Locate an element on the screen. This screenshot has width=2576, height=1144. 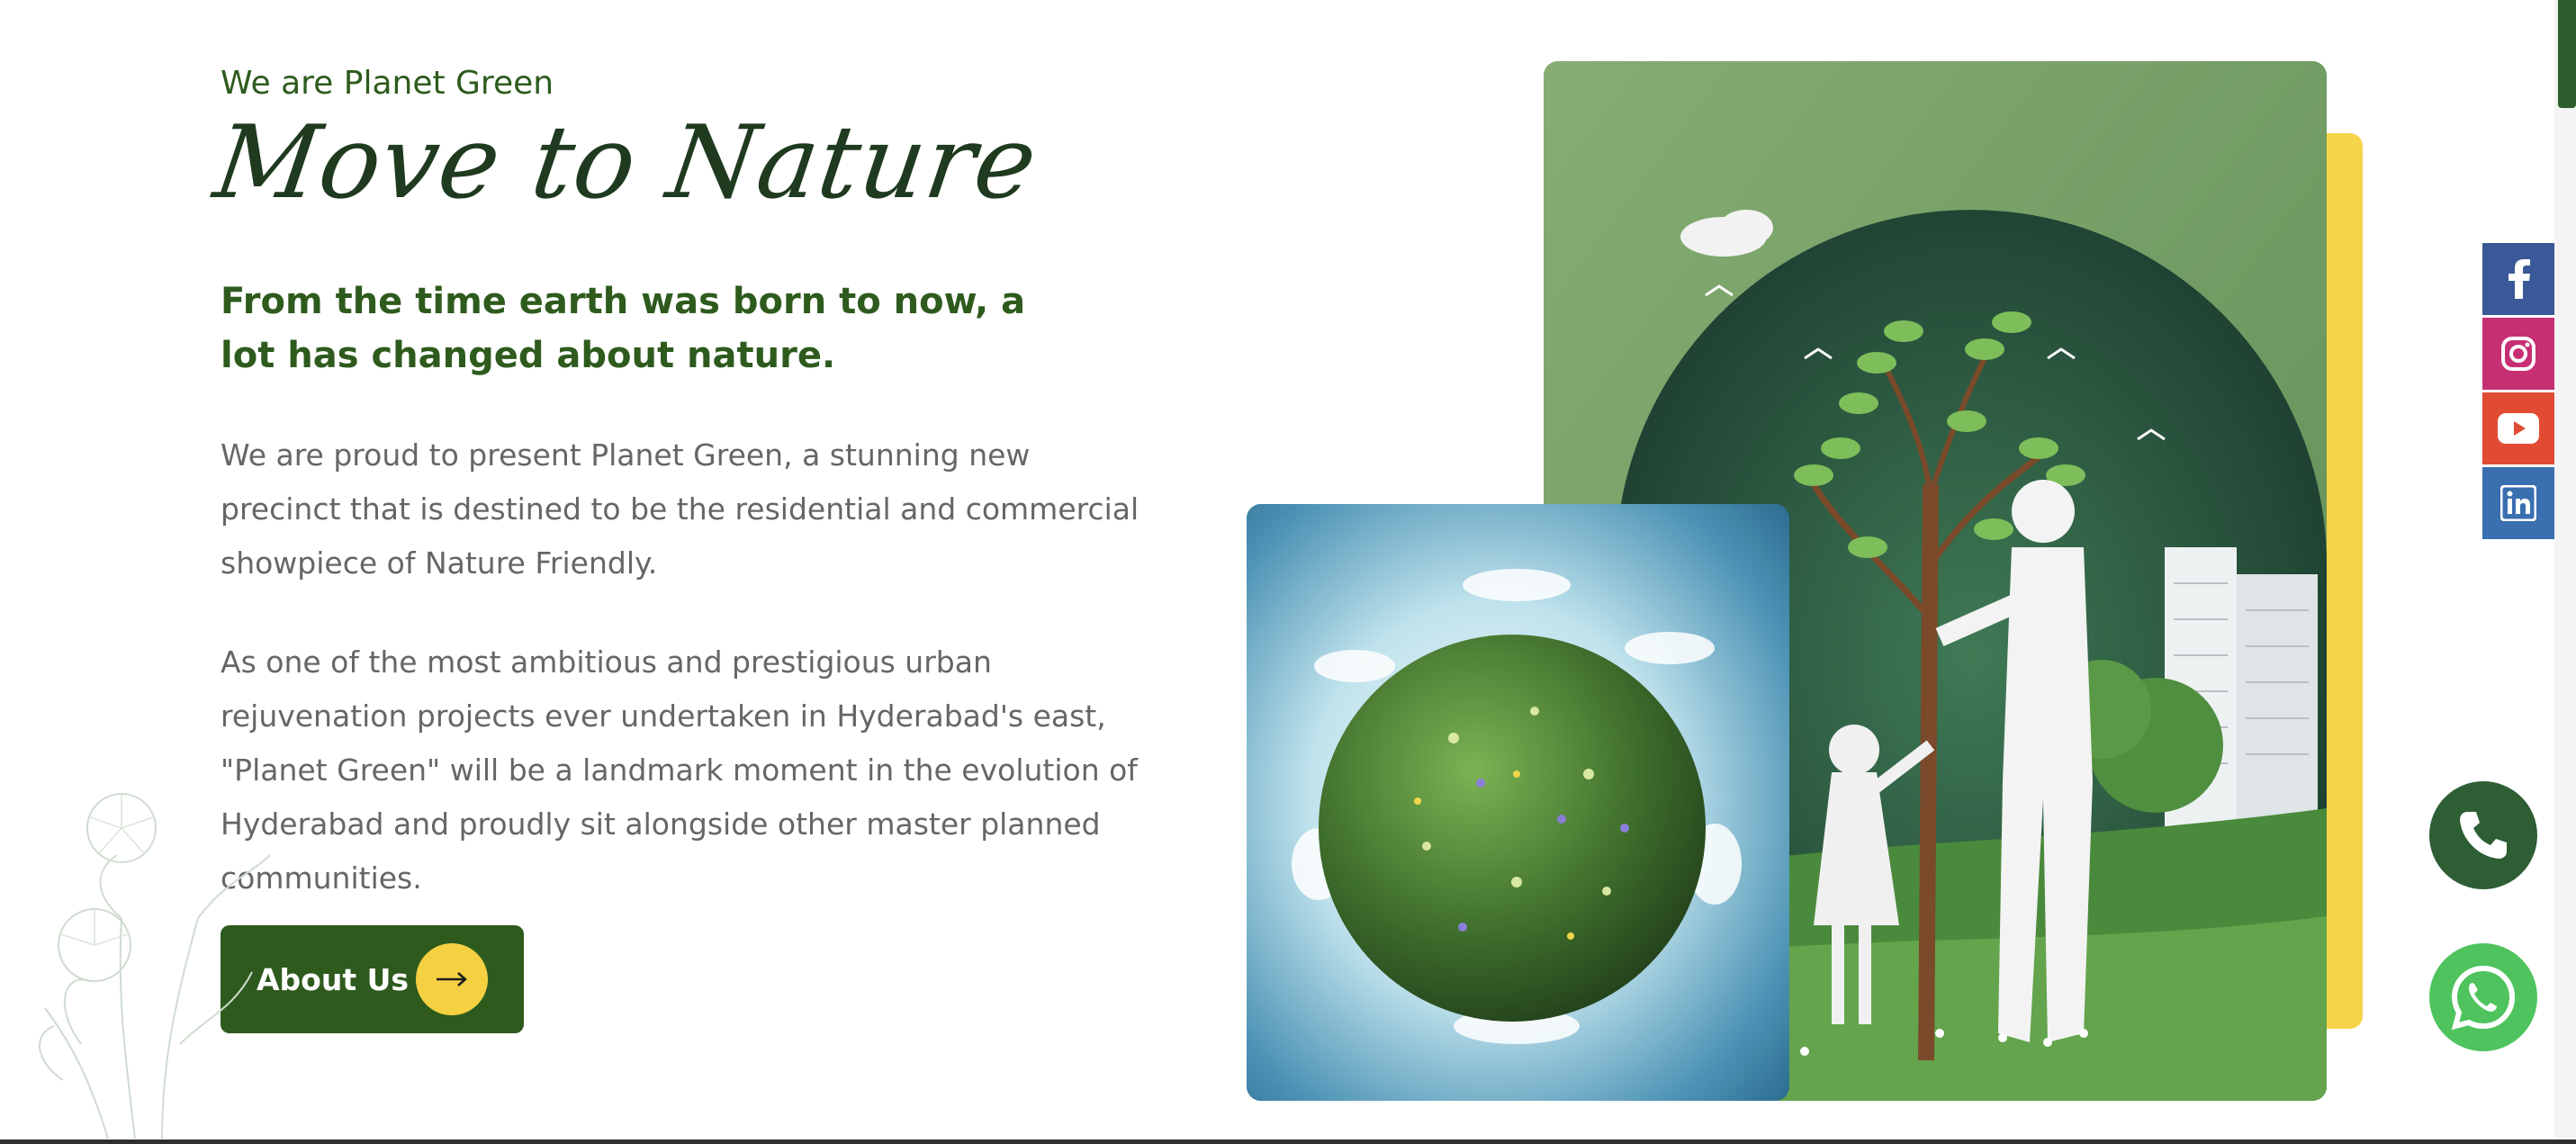
eyebrow-text: We are Planet Green is located at coordinates (387, 83).